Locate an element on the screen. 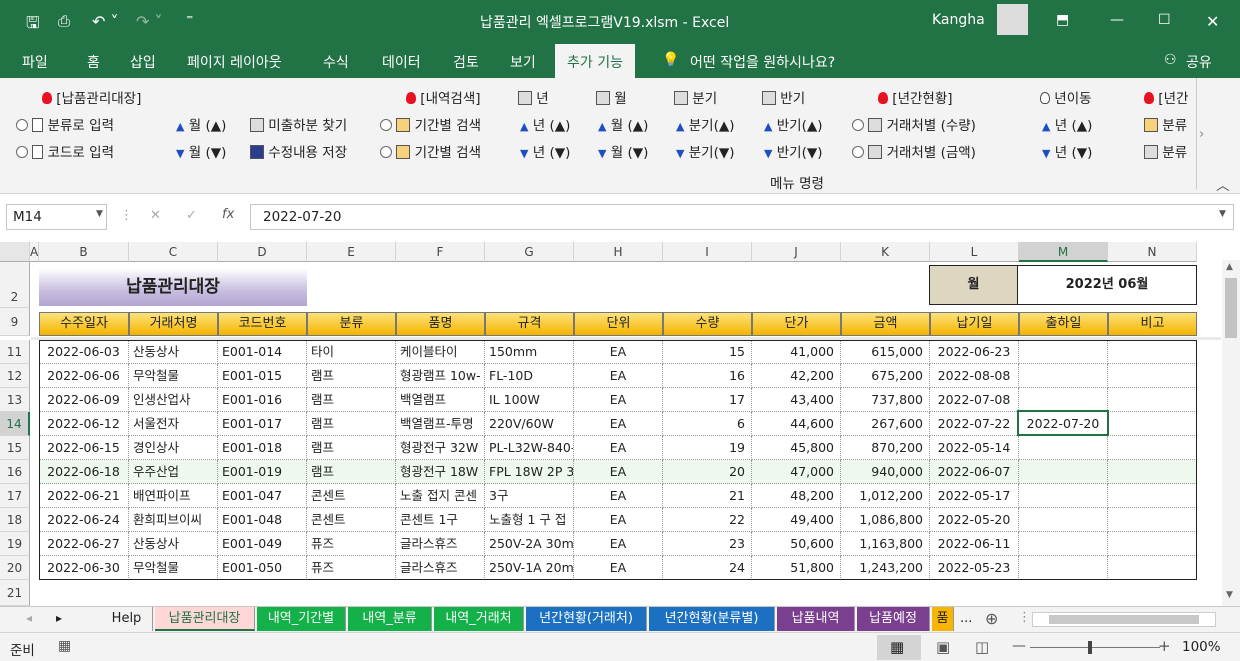 The height and width of the screenshot is (661, 1240). row-header-20: 20 is located at coordinates (15, 568).